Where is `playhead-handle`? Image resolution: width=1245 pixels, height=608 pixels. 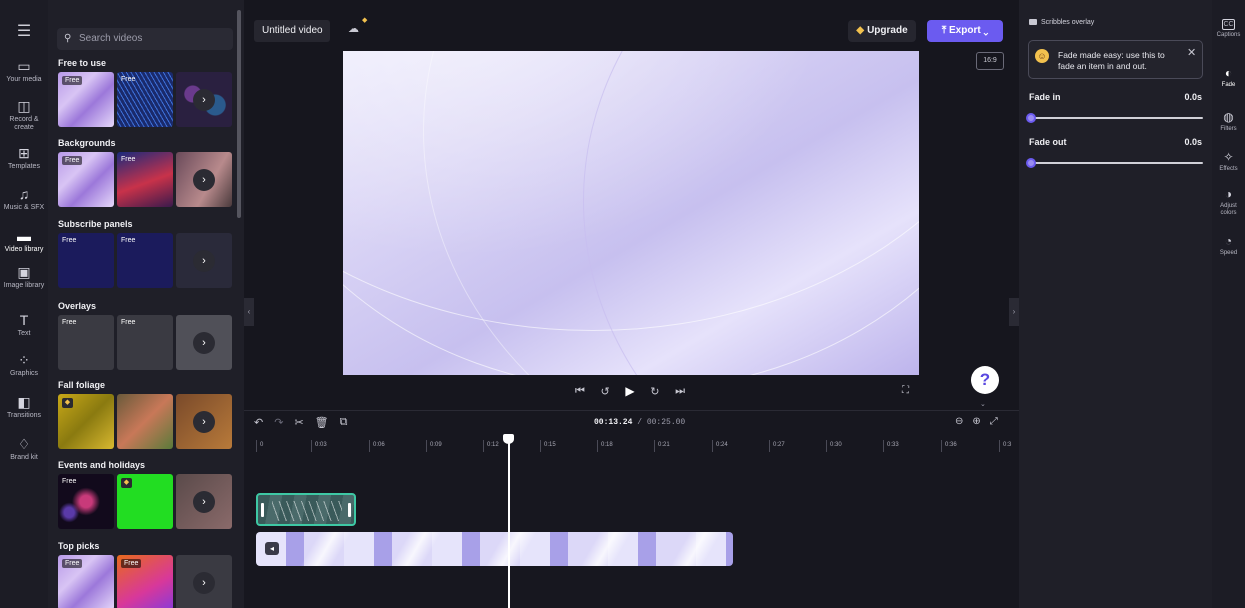 playhead-handle is located at coordinates (508, 439).